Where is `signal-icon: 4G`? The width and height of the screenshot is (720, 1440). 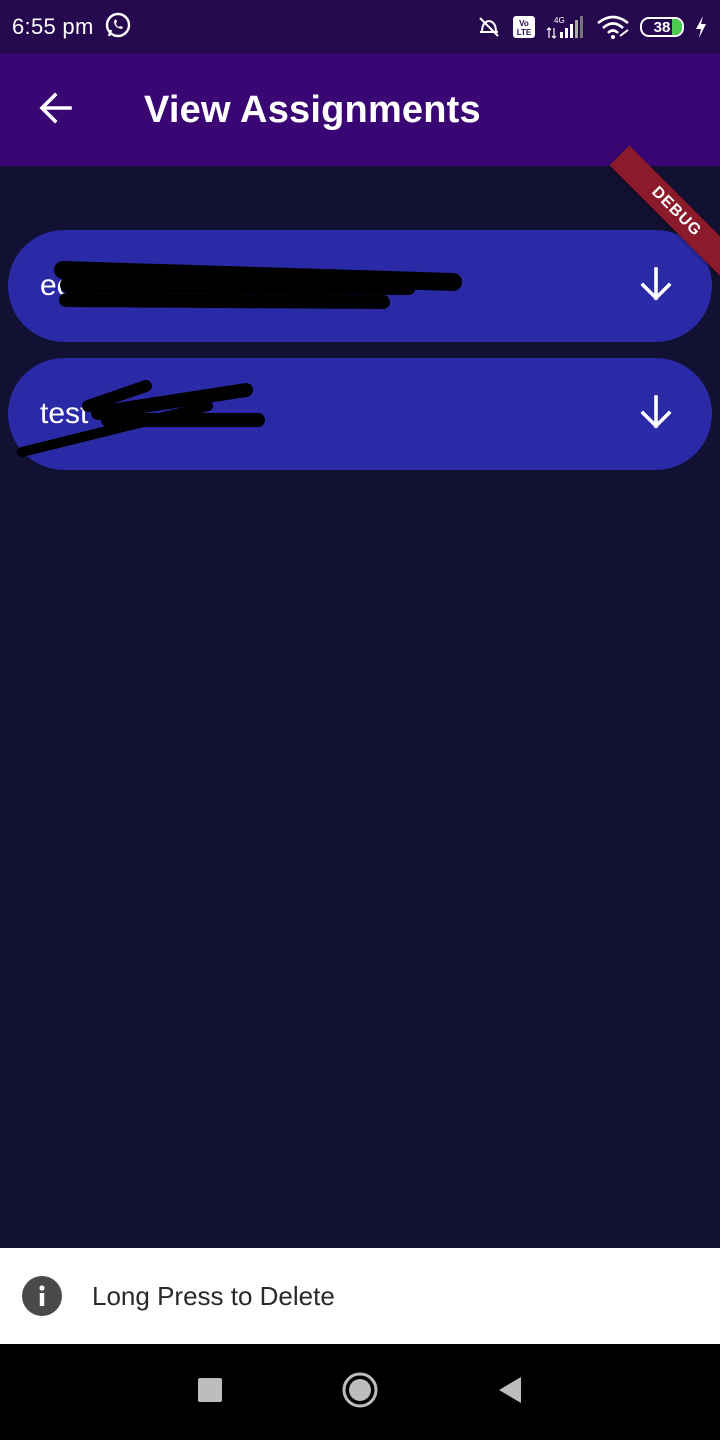
signal-icon: 4G is located at coordinates (566, 27).